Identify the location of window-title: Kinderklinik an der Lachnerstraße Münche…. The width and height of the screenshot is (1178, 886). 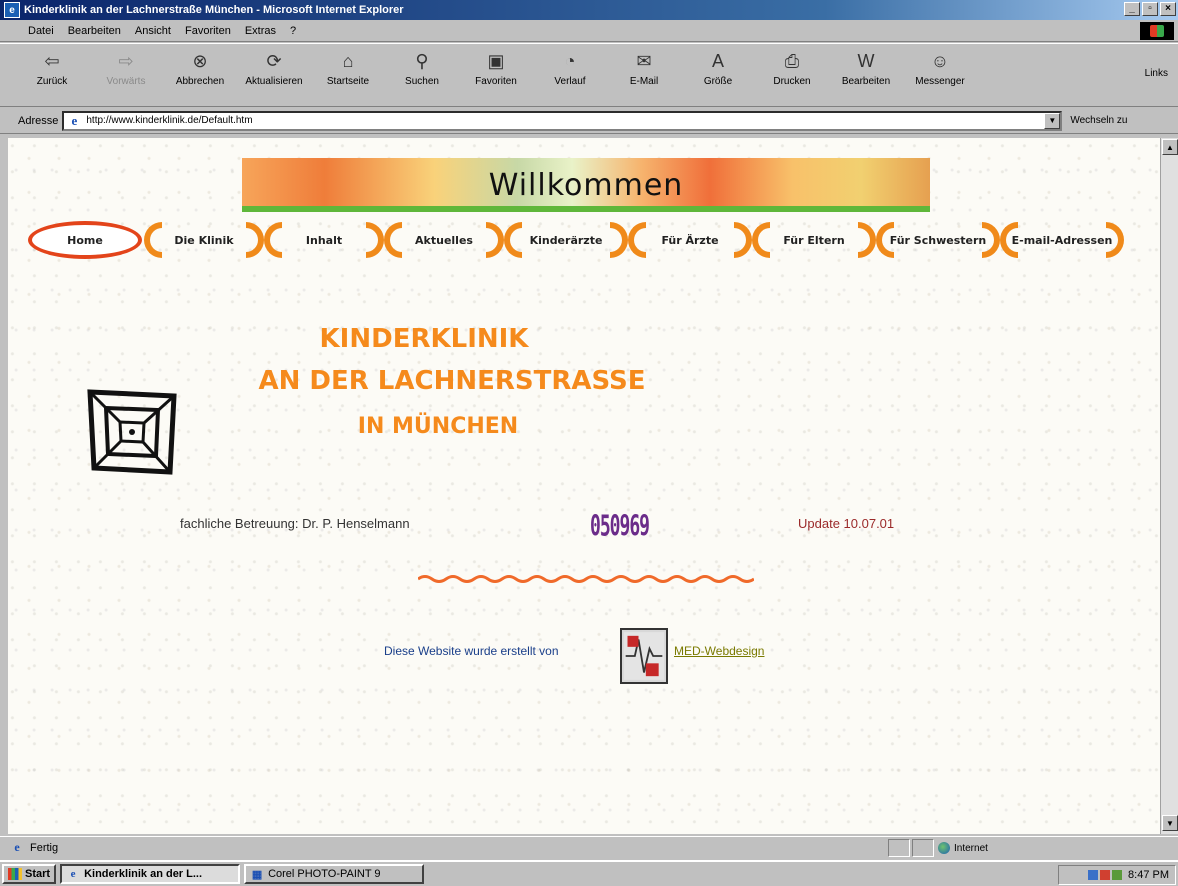
(214, 10).